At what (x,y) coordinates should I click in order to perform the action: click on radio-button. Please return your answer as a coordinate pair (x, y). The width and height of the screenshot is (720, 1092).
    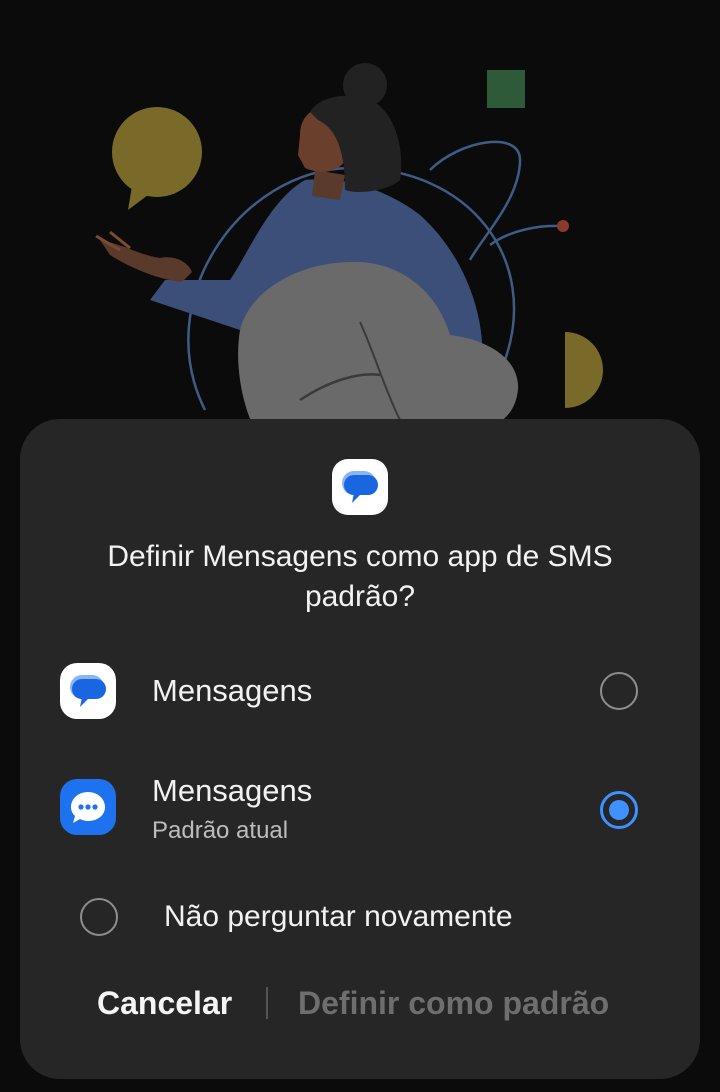
    Looking at the image, I should click on (619, 691).